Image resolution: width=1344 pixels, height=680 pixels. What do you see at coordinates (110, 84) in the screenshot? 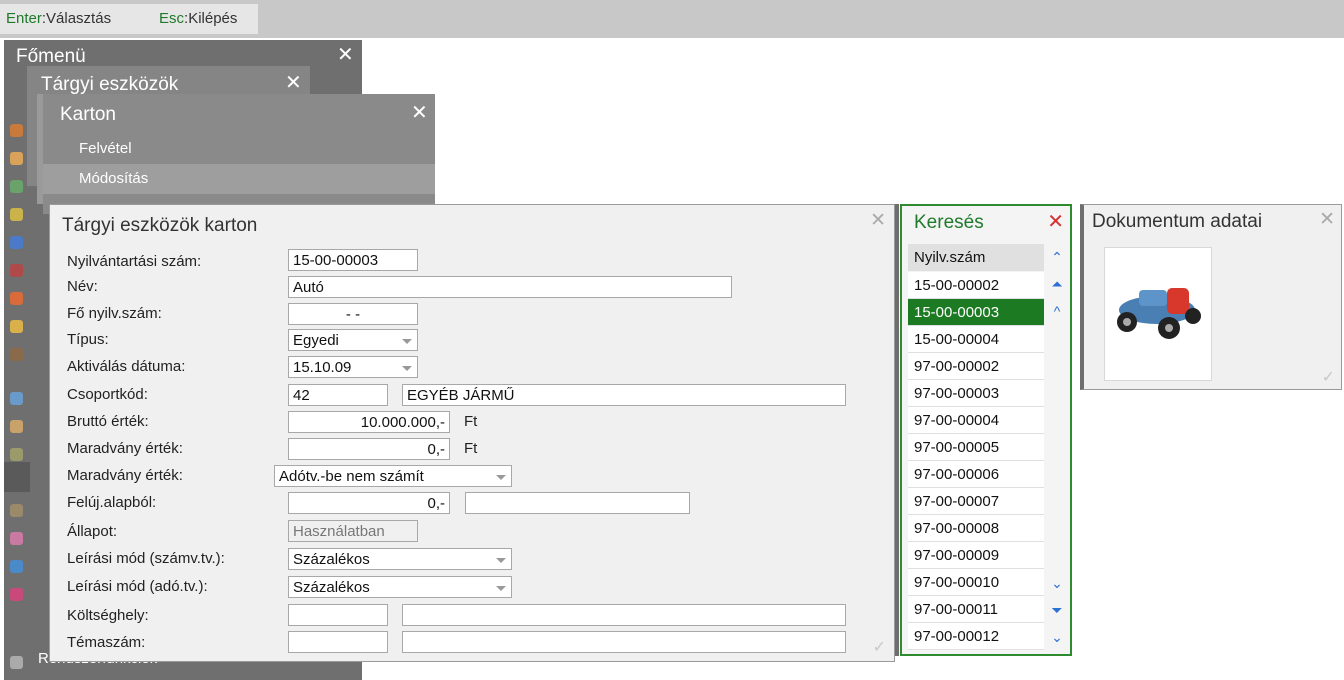
I see `assets-menu-title: Tárgyi eszközök` at bounding box center [110, 84].